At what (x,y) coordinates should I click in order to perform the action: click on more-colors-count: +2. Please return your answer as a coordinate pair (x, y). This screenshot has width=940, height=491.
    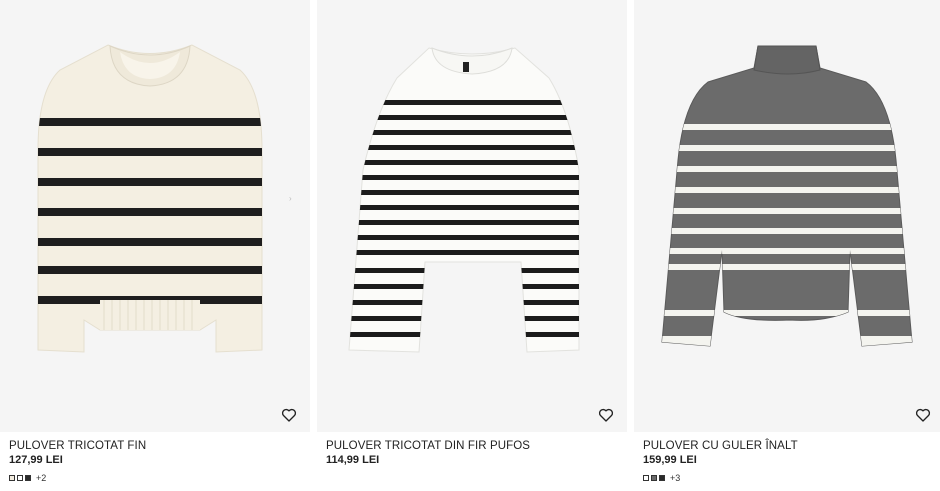
    Looking at the image, I should click on (41, 478).